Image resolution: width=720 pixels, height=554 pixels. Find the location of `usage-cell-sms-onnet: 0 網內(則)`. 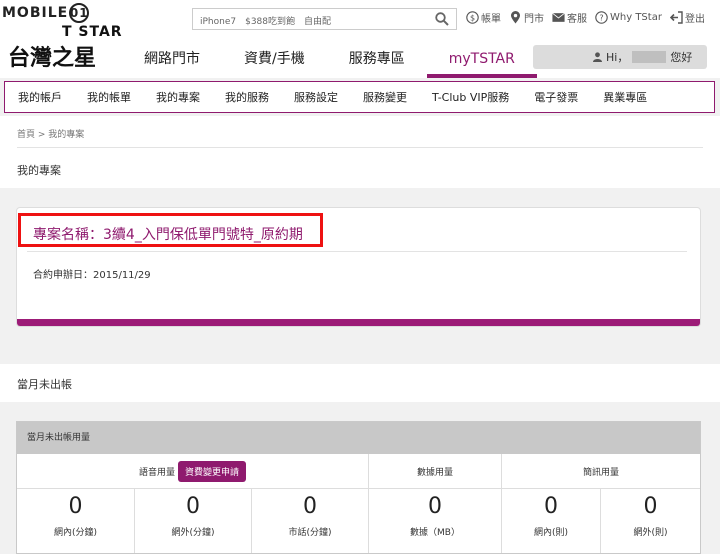

usage-cell-sms-onnet: 0 網內(則) is located at coordinates (551, 521).